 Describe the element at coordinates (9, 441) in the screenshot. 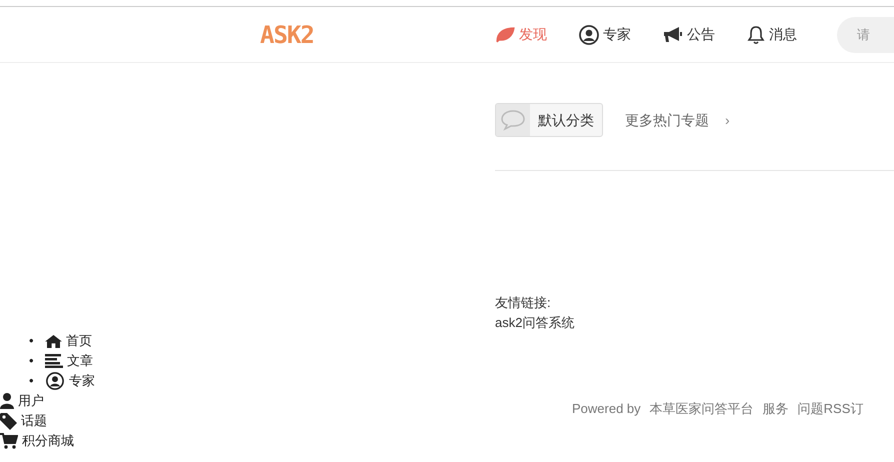

I see `cart-icon` at that location.